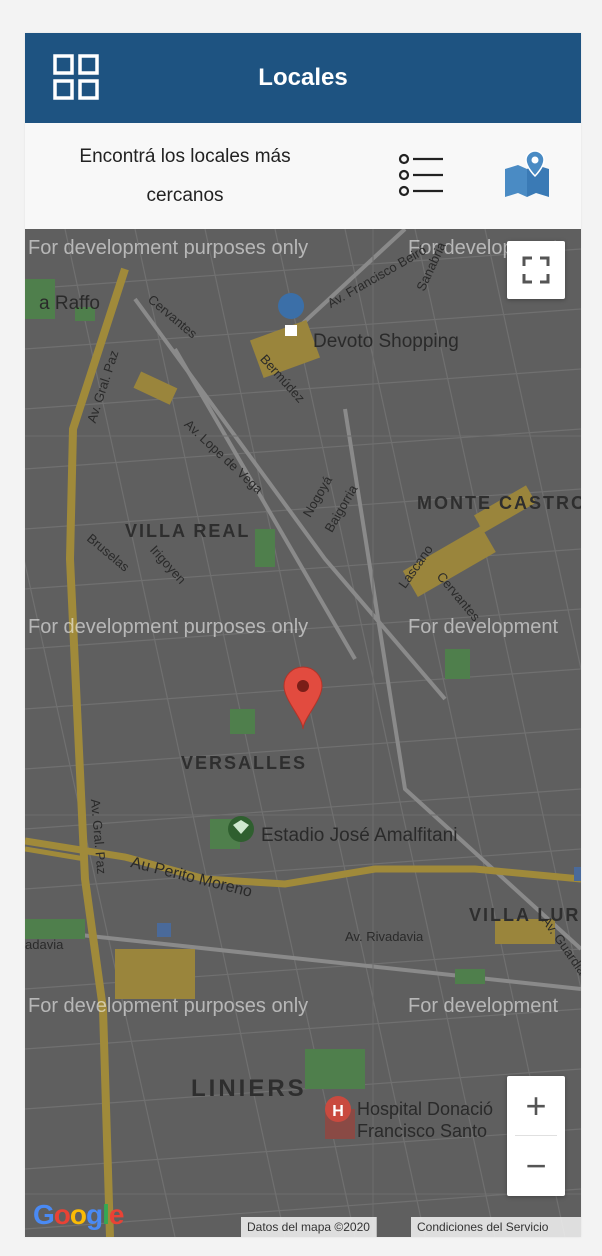  What do you see at coordinates (536, 1105) in the screenshot?
I see `zoom-in-button: +` at bounding box center [536, 1105].